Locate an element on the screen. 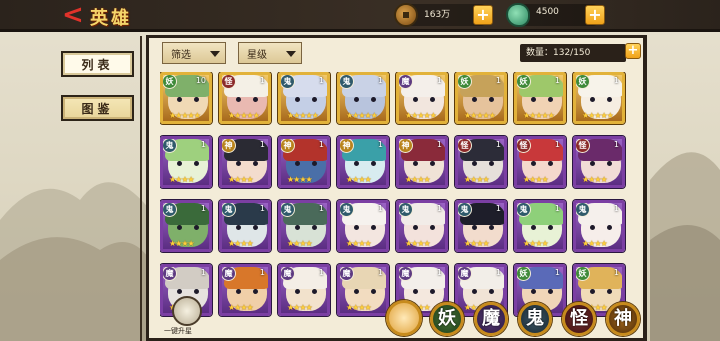 The image size is (720, 341). hero-card: 魔 1 ★★★★★ is located at coordinates (422, 98).